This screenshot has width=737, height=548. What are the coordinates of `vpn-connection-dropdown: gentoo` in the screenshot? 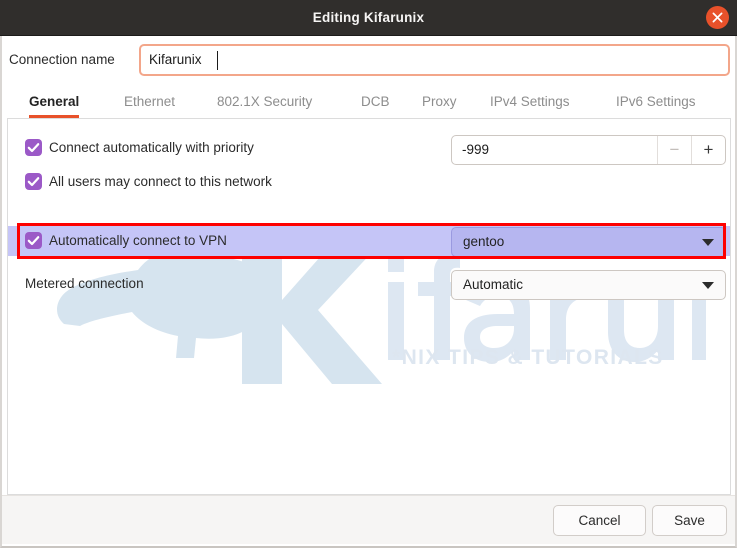 It's located at (588, 242).